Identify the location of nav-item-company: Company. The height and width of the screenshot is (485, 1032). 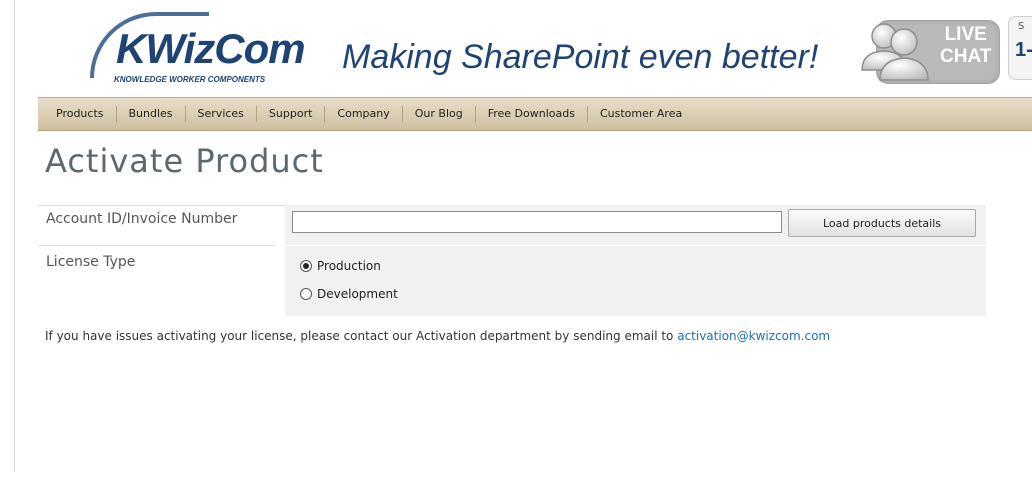
(364, 114).